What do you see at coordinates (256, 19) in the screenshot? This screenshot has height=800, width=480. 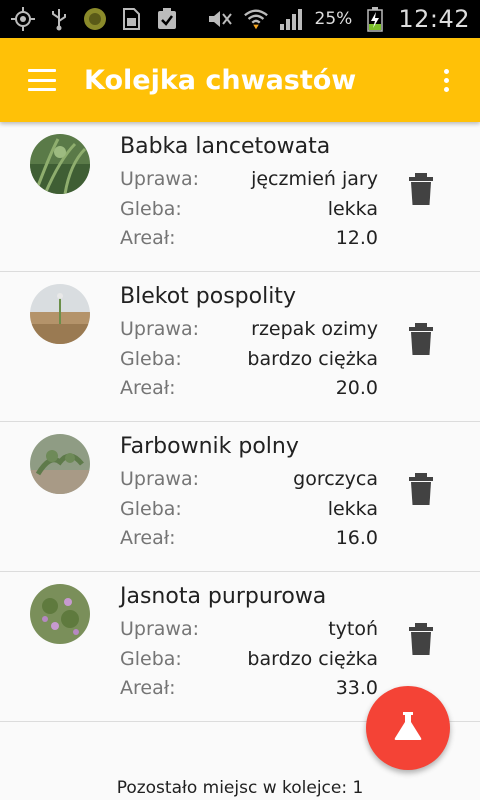 I see `wifi-icon` at bounding box center [256, 19].